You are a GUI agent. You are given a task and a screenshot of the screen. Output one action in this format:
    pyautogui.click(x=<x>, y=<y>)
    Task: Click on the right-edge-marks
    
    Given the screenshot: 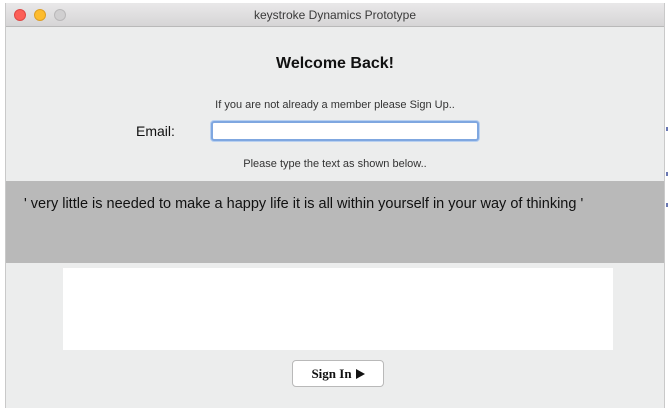 What is the action you would take?
    pyautogui.click(x=667, y=205)
    